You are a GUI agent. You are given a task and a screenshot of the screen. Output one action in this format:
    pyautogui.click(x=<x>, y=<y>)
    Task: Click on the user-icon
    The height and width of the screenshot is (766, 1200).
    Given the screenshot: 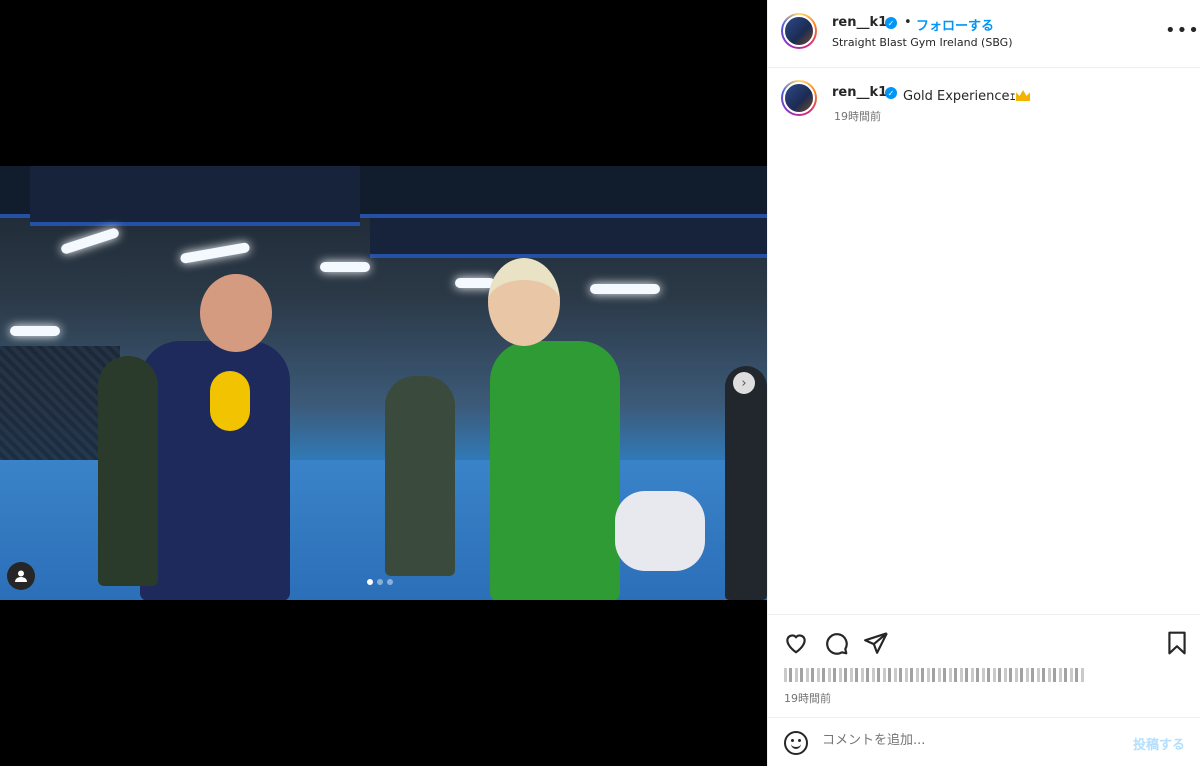 What is the action you would take?
    pyautogui.click(x=21, y=576)
    